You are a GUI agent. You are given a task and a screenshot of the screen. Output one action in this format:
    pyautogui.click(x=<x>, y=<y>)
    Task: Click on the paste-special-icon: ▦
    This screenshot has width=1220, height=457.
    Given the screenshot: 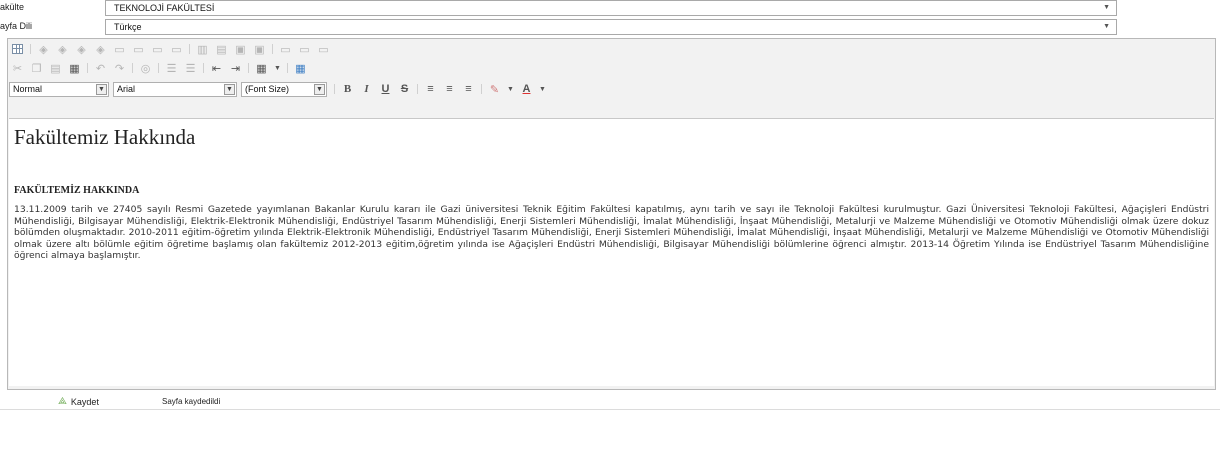 What is the action you would take?
    pyautogui.click(x=75, y=68)
    